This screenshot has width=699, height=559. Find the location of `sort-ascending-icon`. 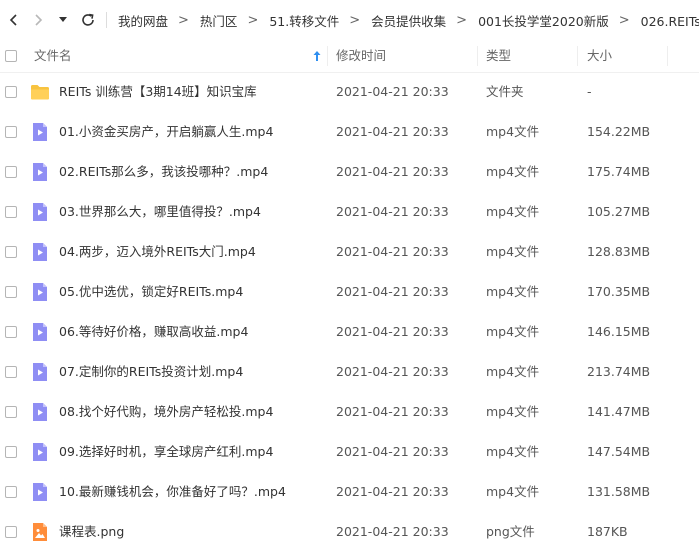

sort-ascending-icon is located at coordinates (317, 56).